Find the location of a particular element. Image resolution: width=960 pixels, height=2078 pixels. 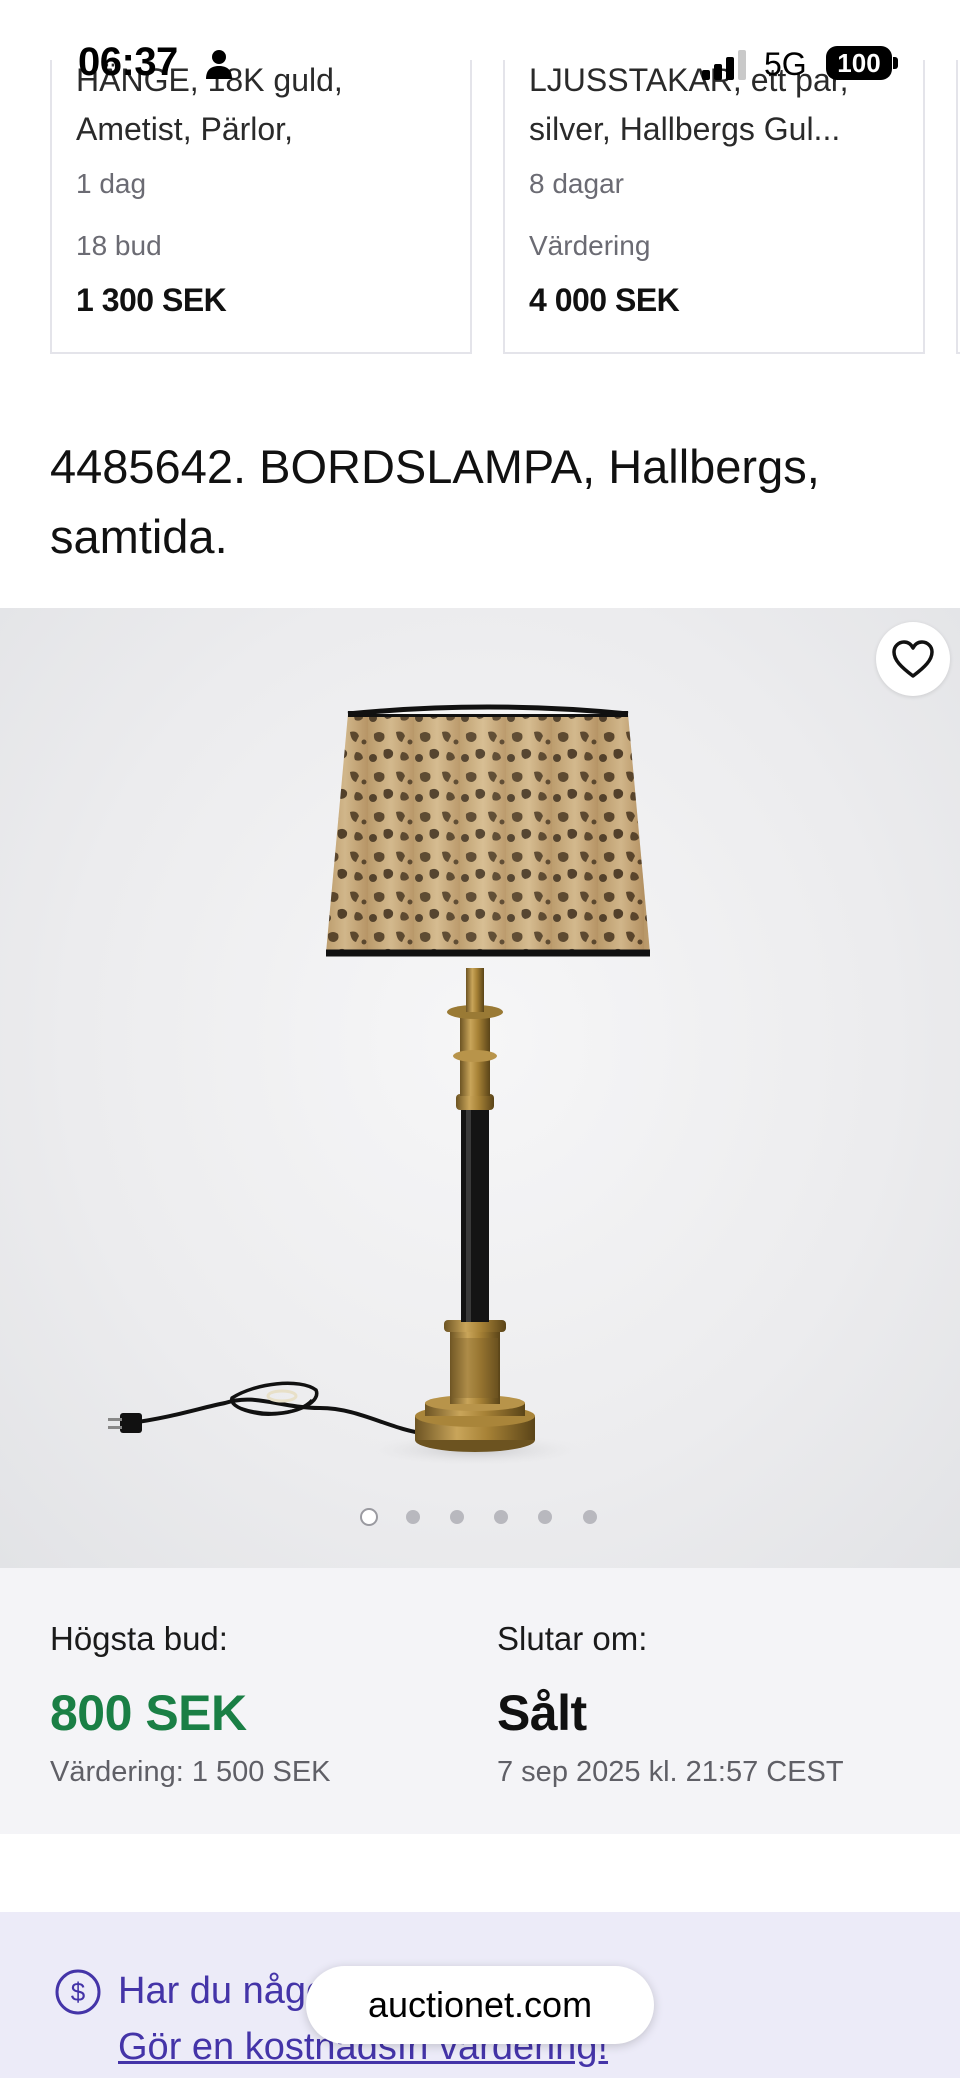

dollar-circle-icon: $ is located at coordinates (78, 1992).